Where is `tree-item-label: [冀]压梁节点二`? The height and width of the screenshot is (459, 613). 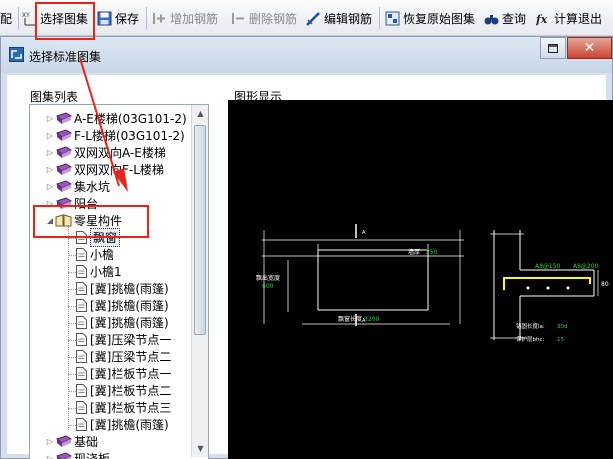 tree-item-label: [冀]压梁节点二 is located at coordinates (131, 357).